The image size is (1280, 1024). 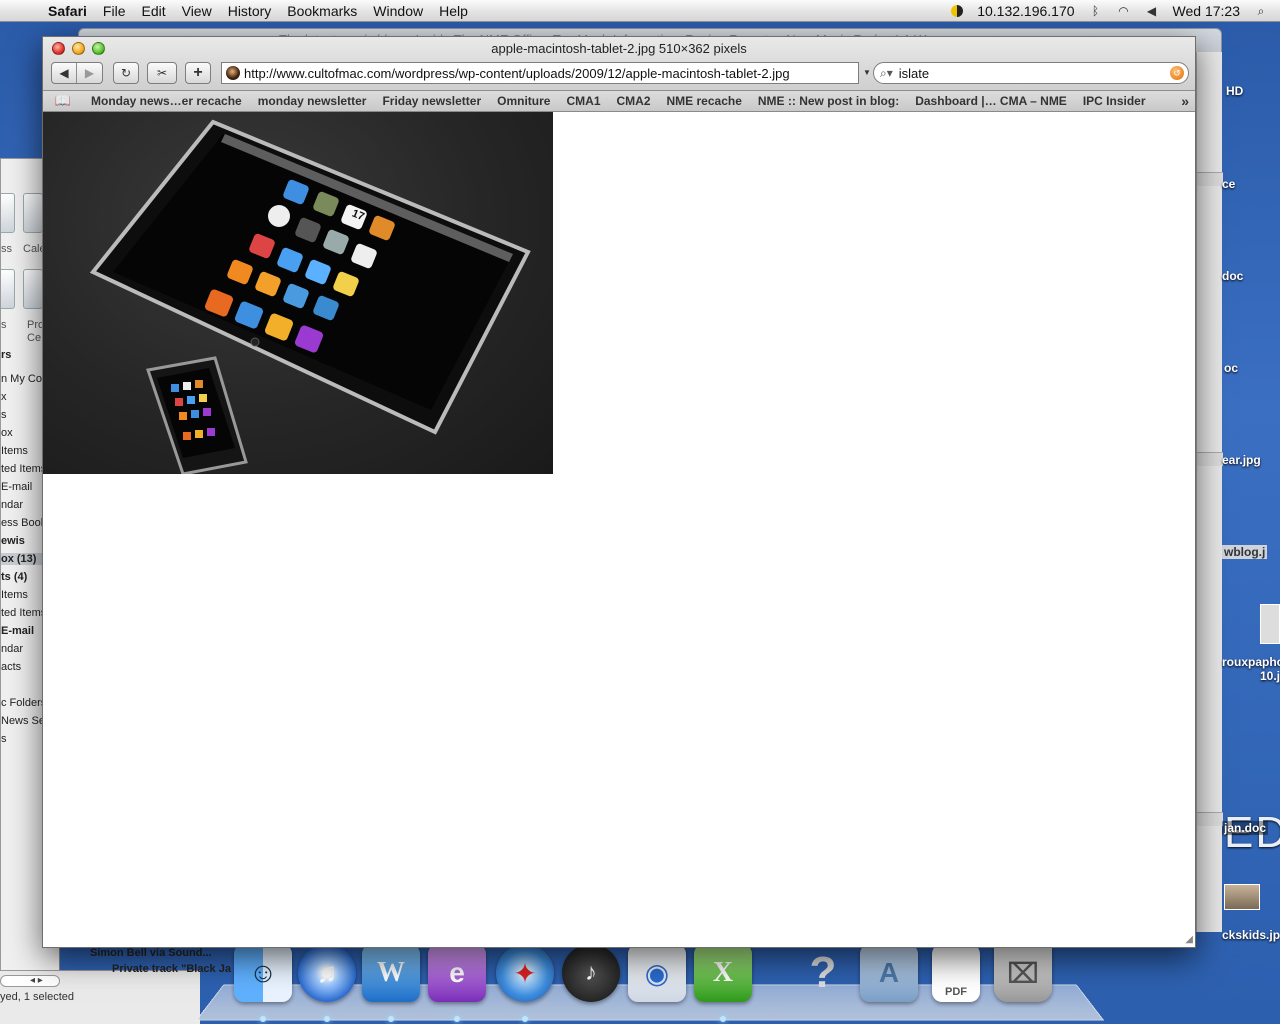 What do you see at coordinates (153, 11) in the screenshot?
I see `menu-edit: Edit` at bounding box center [153, 11].